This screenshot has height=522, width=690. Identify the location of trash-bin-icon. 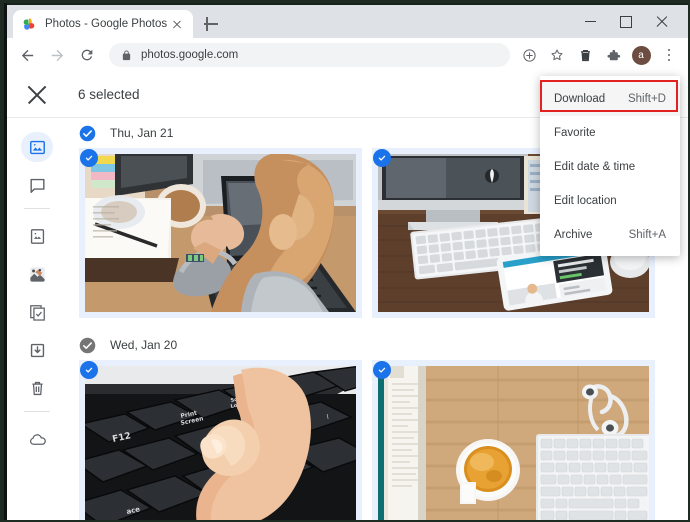
(37, 388).